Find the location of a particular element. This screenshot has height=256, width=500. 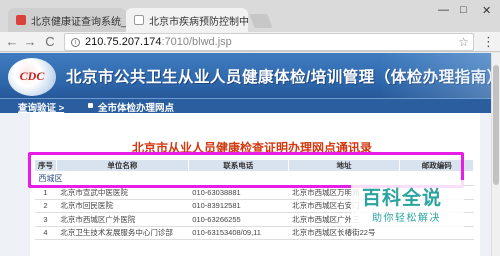

address-bar: i 210.75.207.174 :7010/blwd.jsp ☆ is located at coordinates (269, 42).